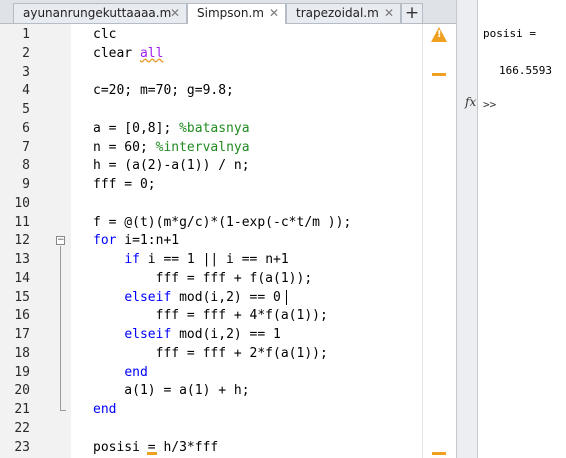 The image size is (566, 458). I want to click on fold-toggle-icon: −, so click(60, 240).